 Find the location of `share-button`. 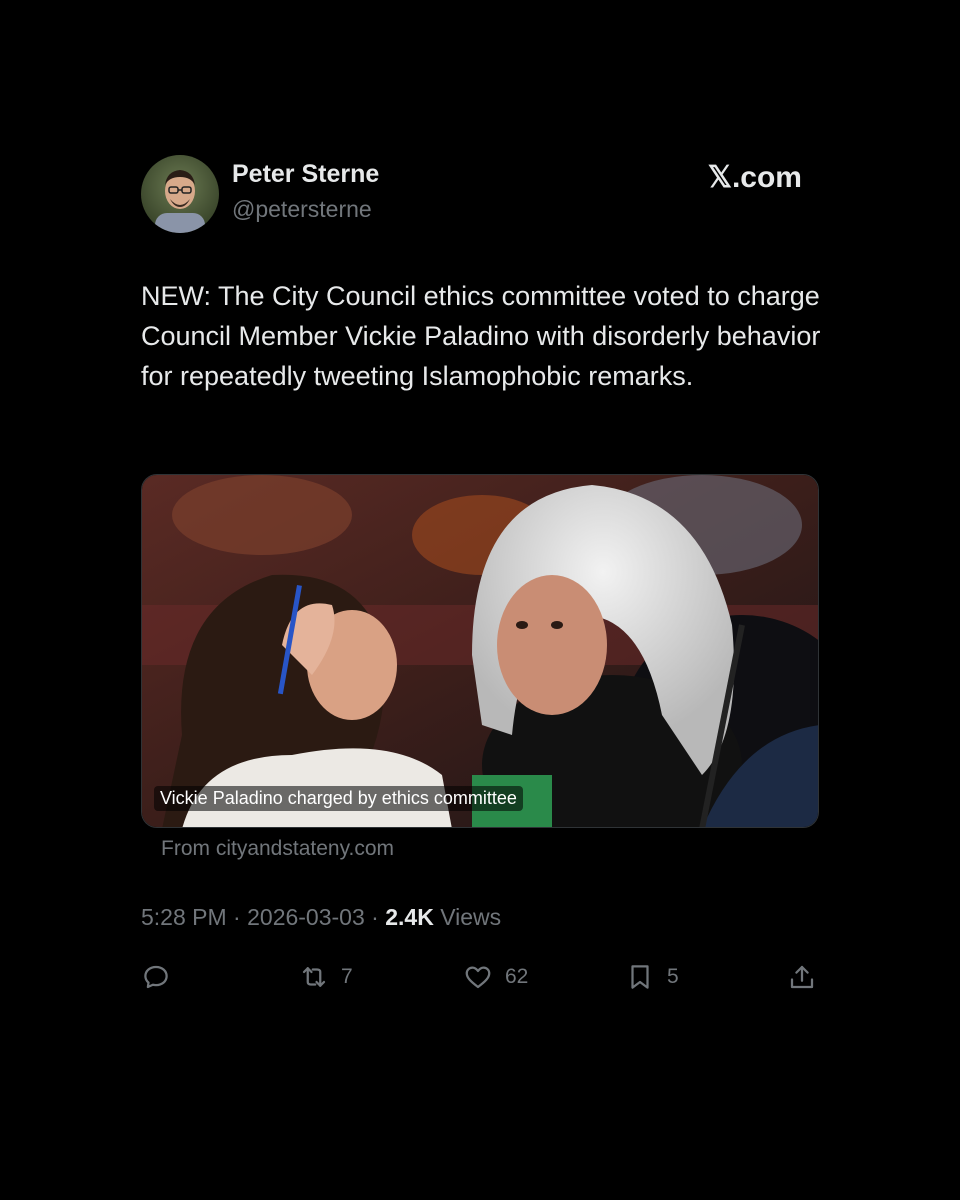

share-button is located at coordinates (808, 977).